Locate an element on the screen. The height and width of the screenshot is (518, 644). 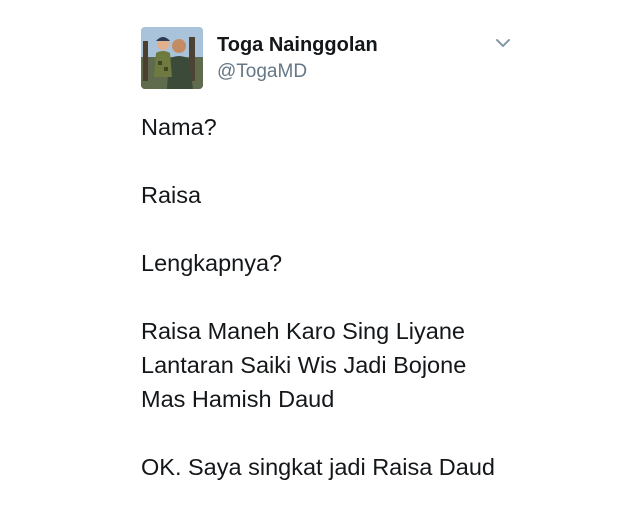
tweet-line: Lantaran Saiki Wis Jadi Bojone is located at coordinates (304, 365).